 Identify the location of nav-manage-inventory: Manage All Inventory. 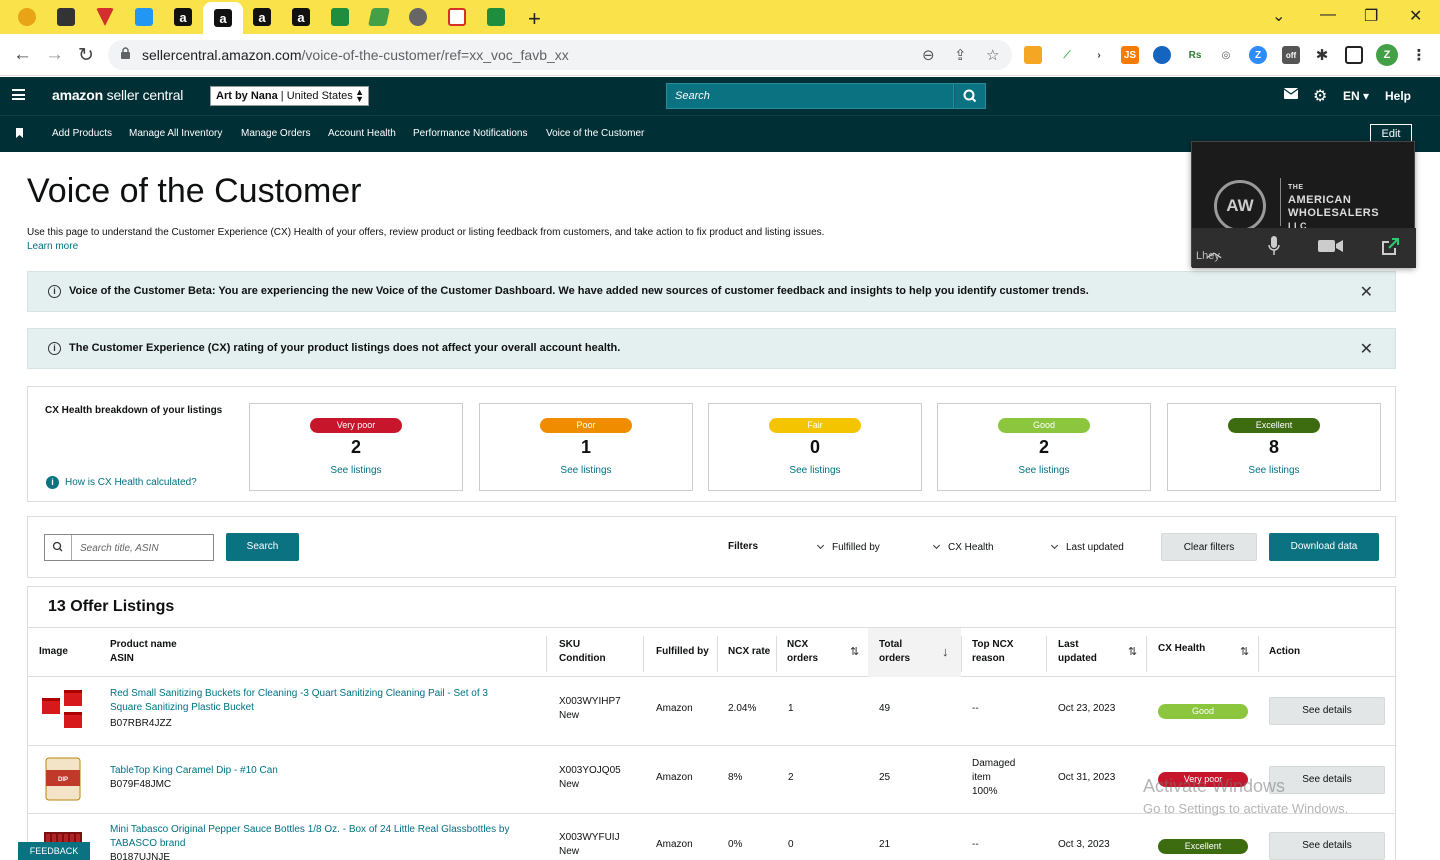
(175, 133).